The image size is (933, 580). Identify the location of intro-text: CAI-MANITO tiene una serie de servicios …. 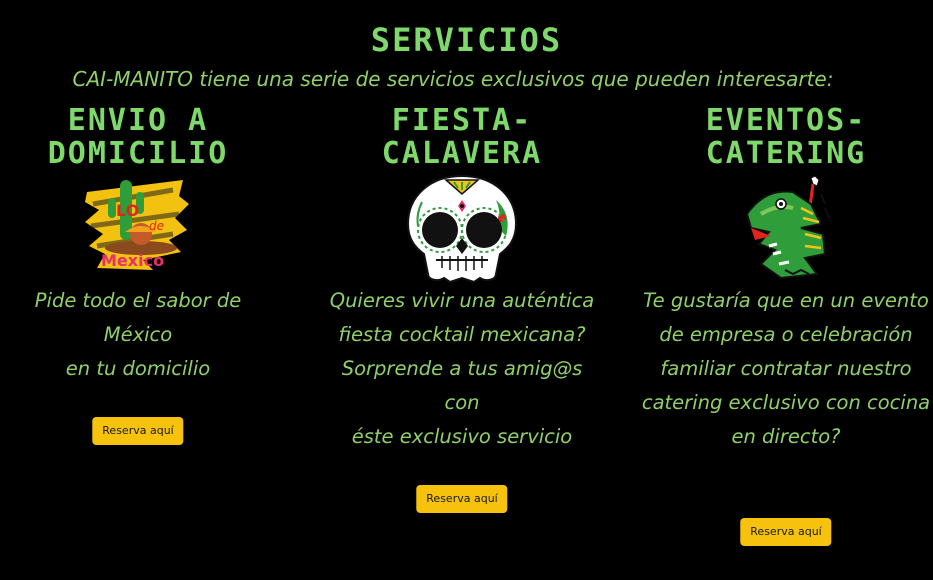
(453, 79).